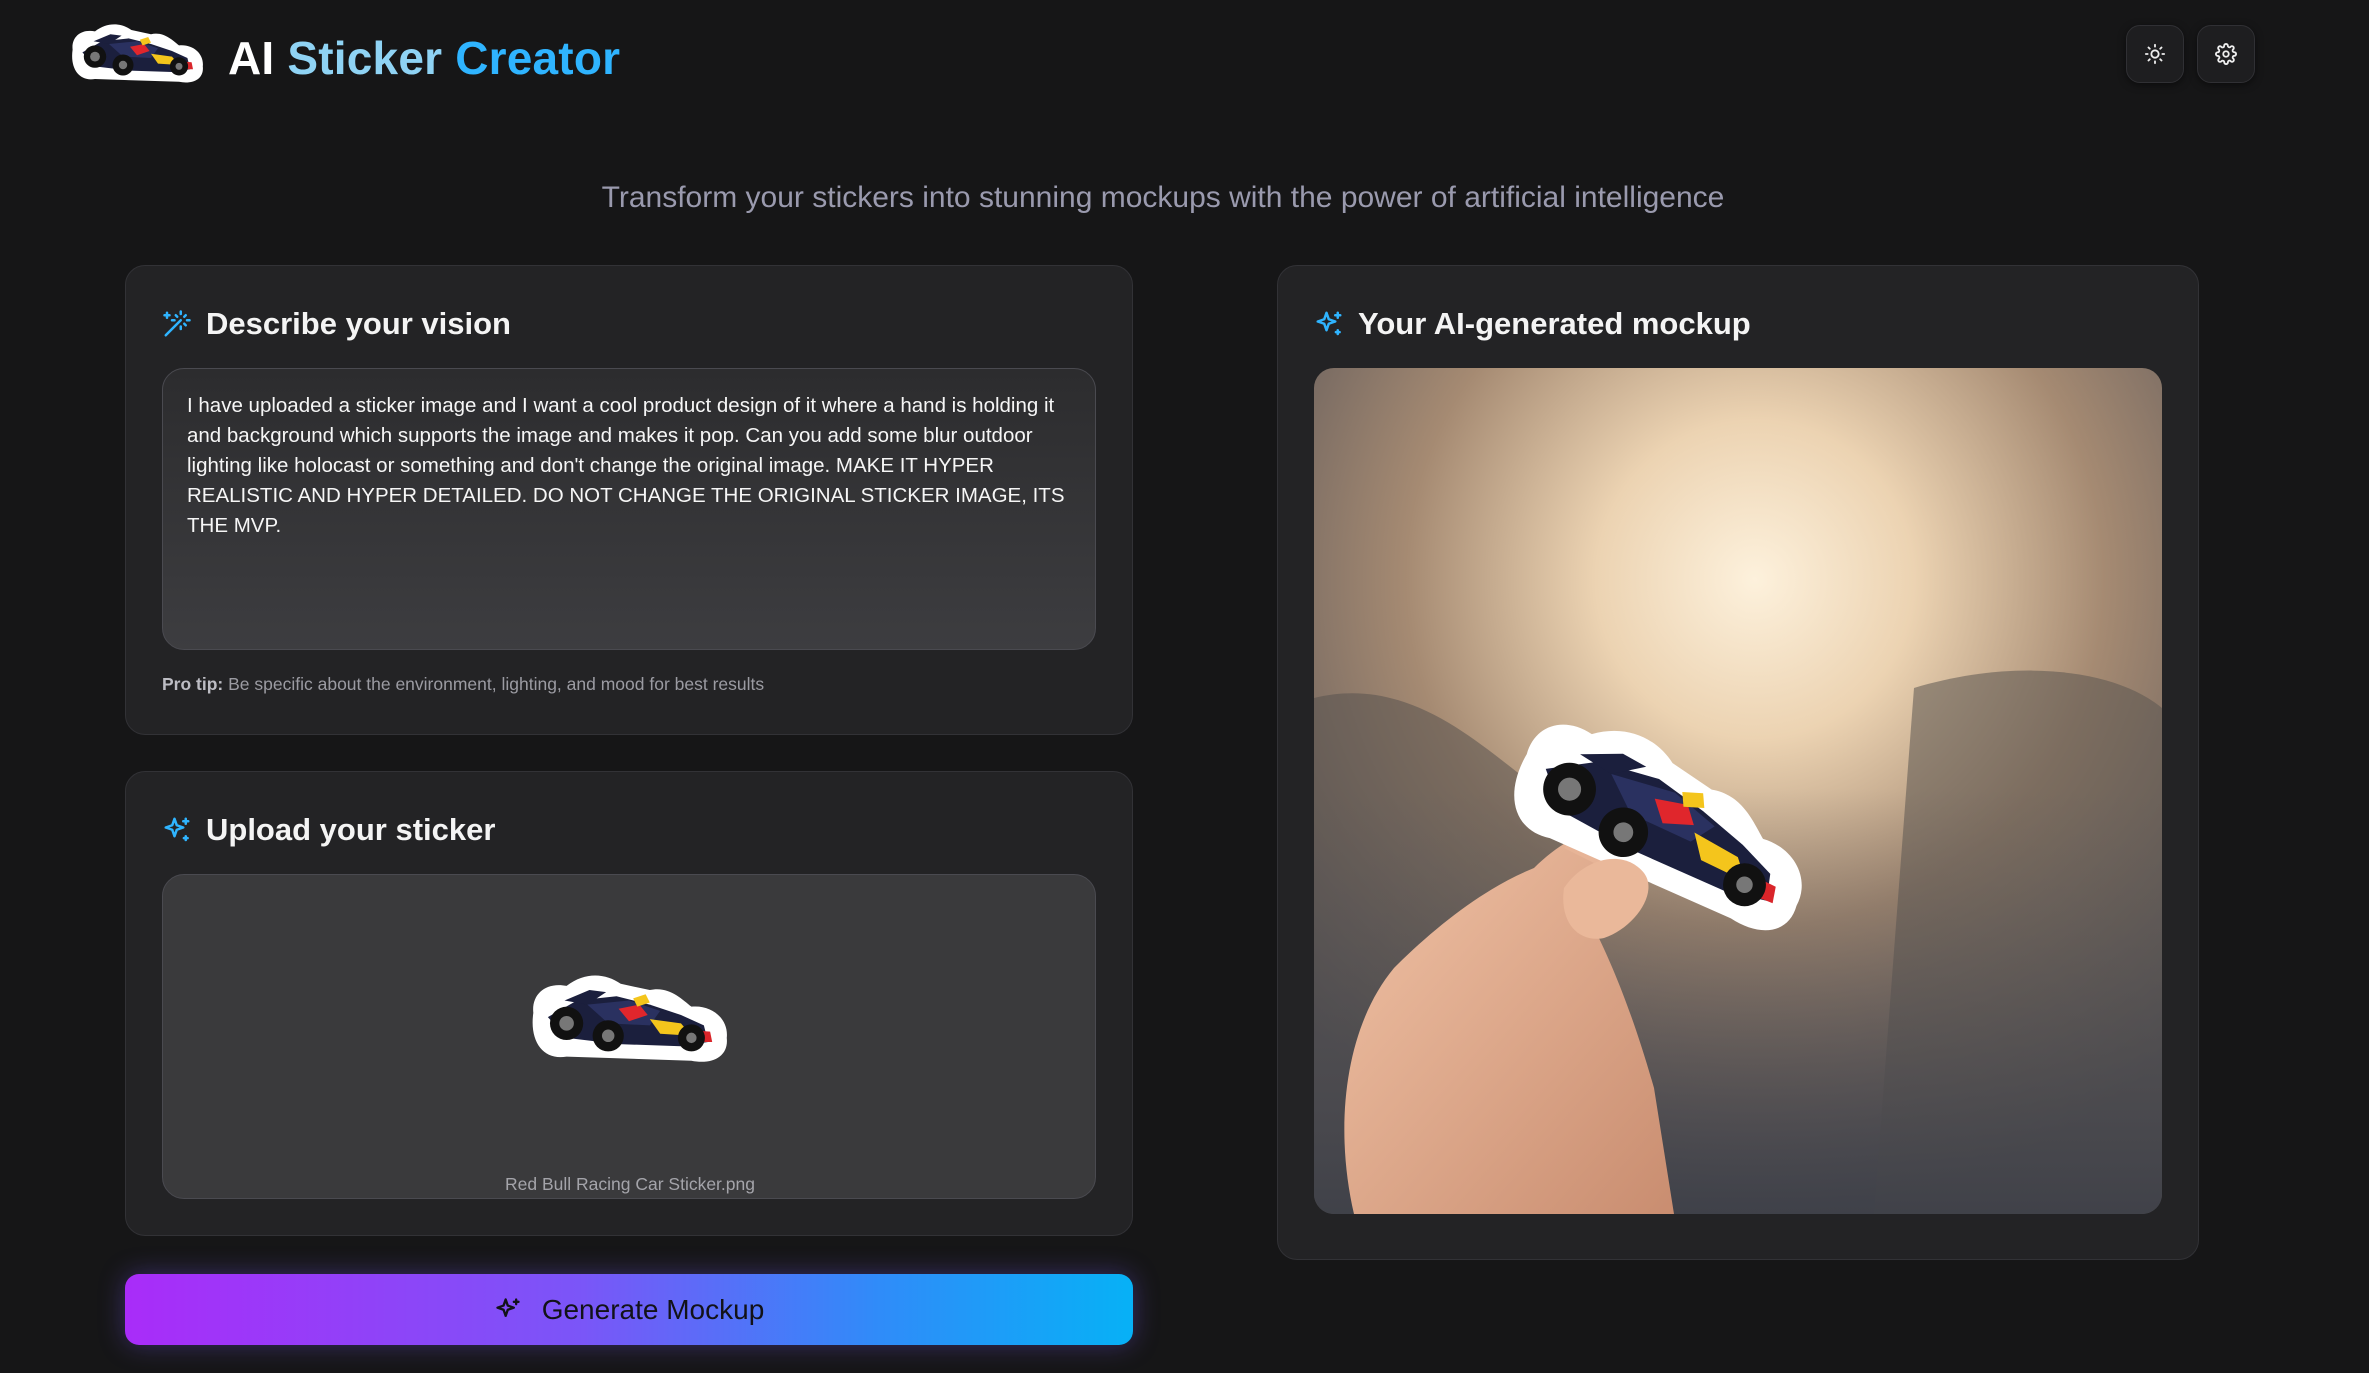  I want to click on magic-wand-icon, so click(177, 323).